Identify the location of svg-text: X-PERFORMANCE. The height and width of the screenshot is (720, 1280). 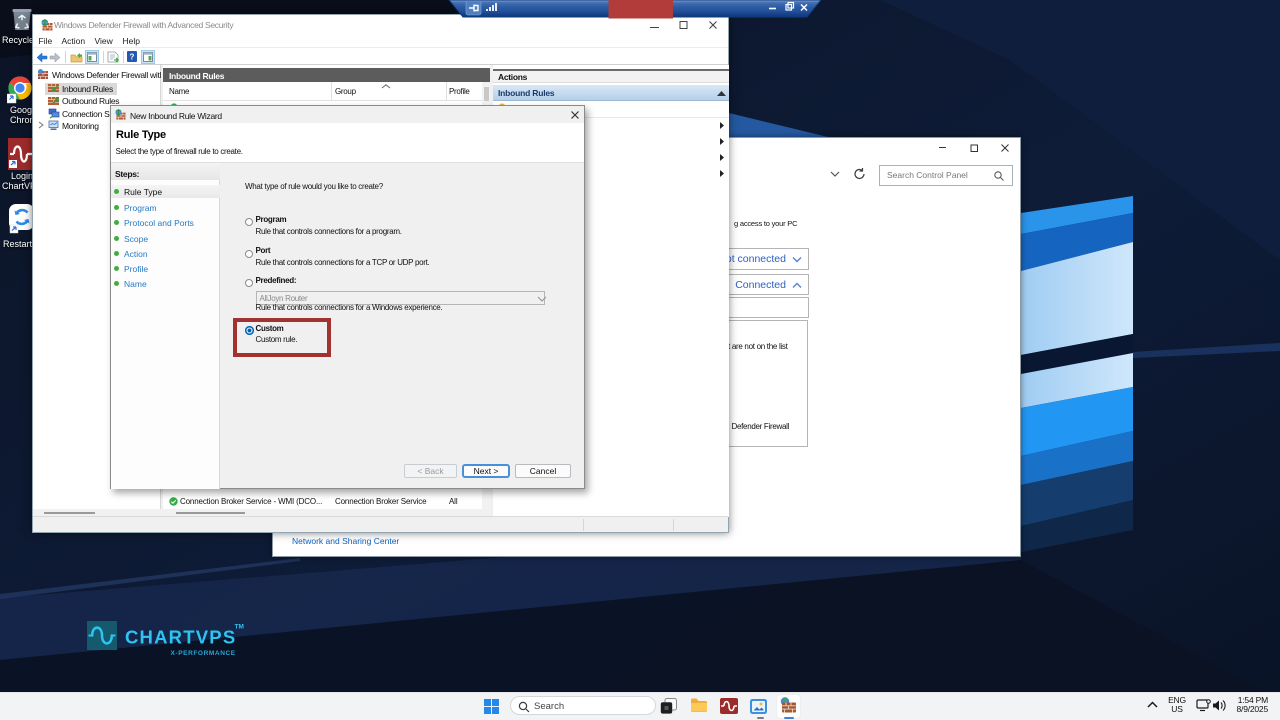
(203, 653).